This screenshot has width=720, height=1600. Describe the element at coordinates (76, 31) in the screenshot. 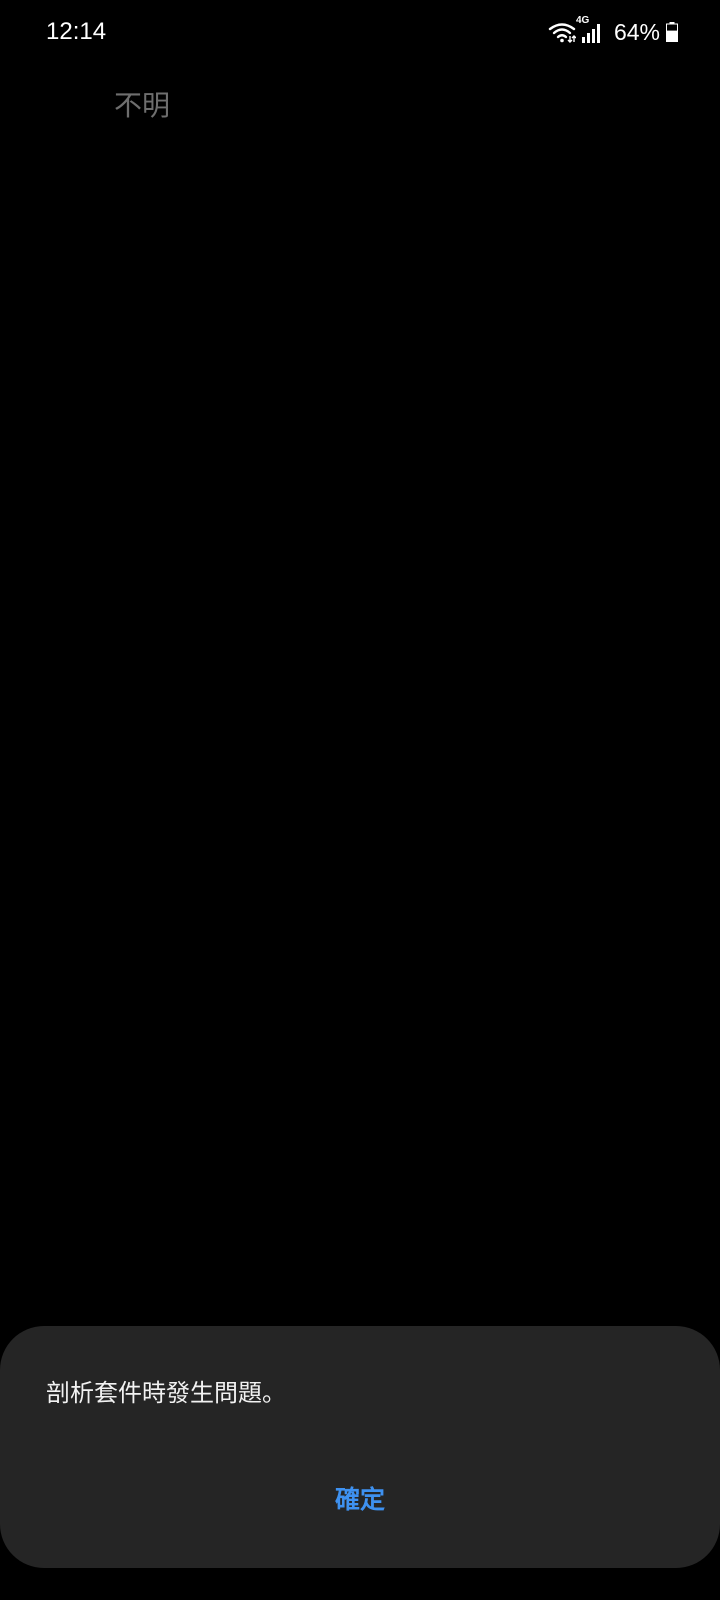

I see `status-time: 12:14` at that location.